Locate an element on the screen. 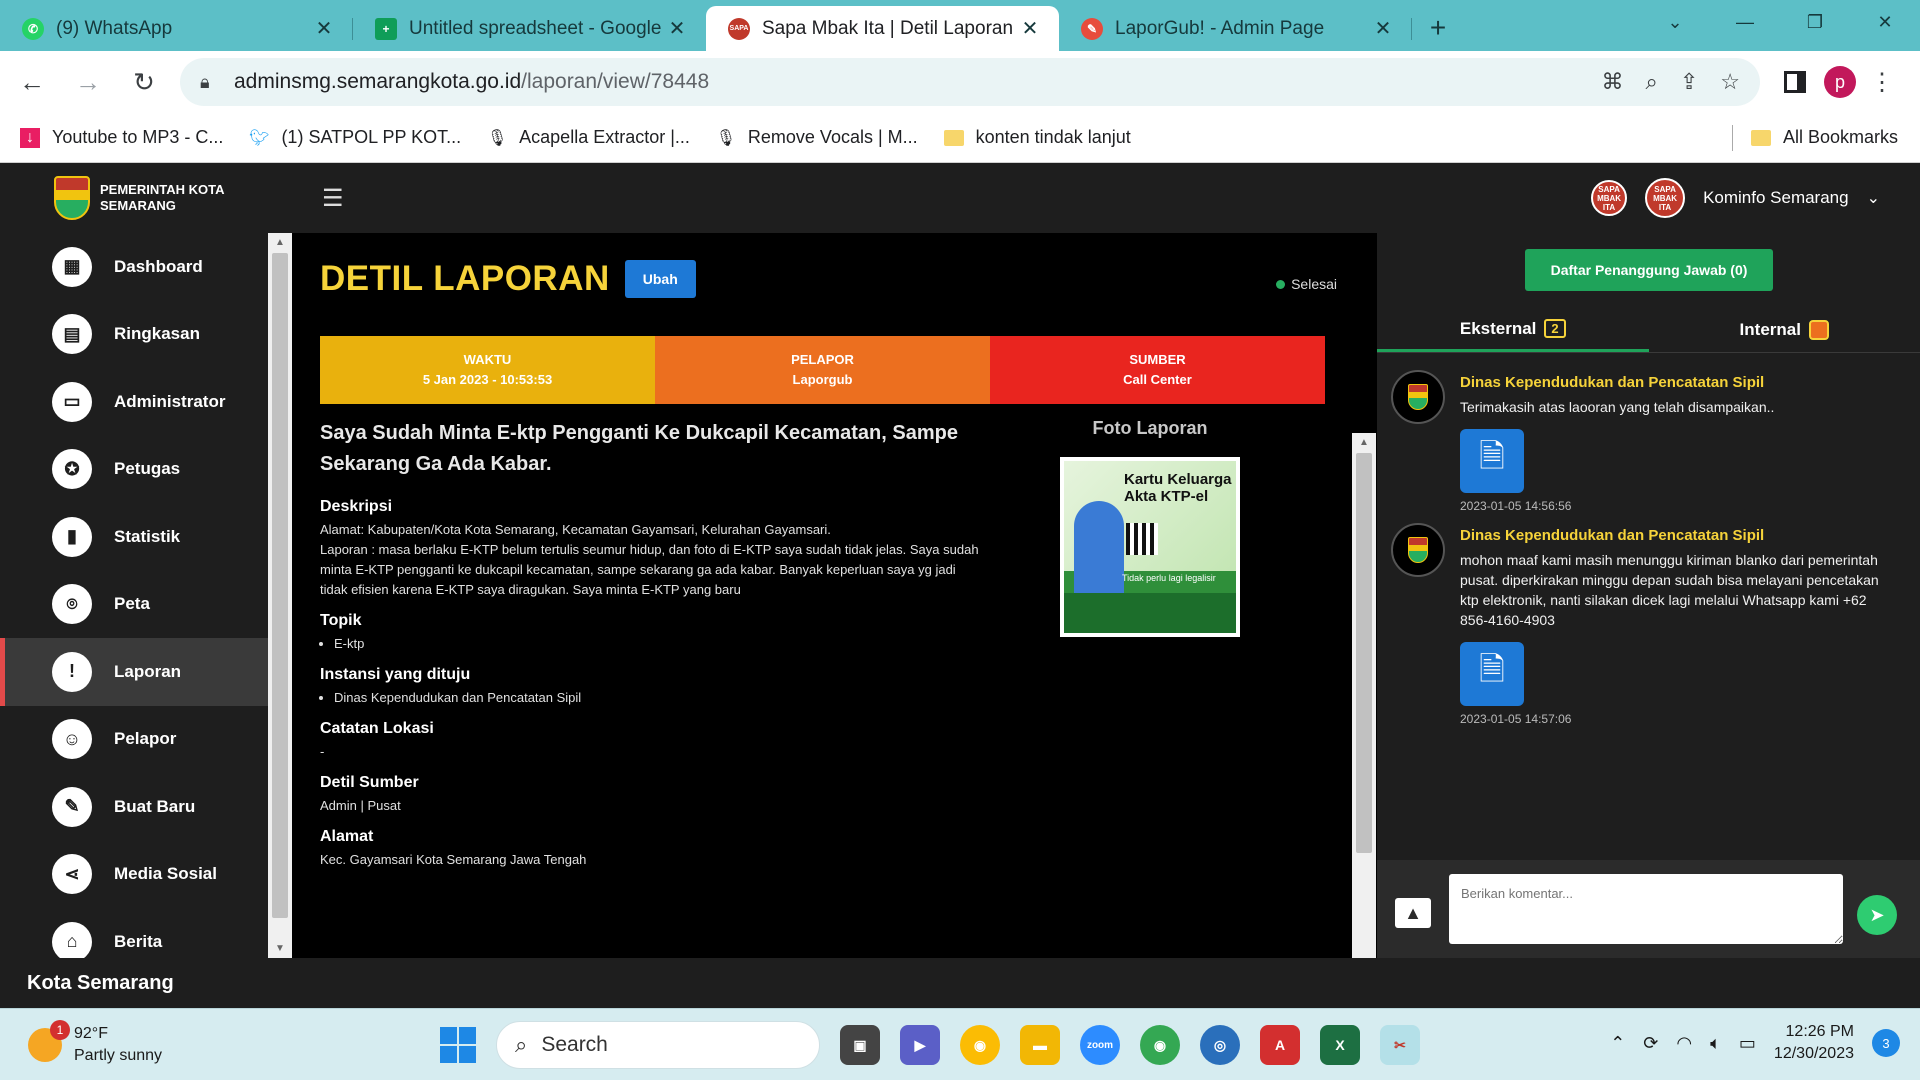 The height and width of the screenshot is (1080, 1920). battery-icon: ▭ is located at coordinates (1747, 1043).